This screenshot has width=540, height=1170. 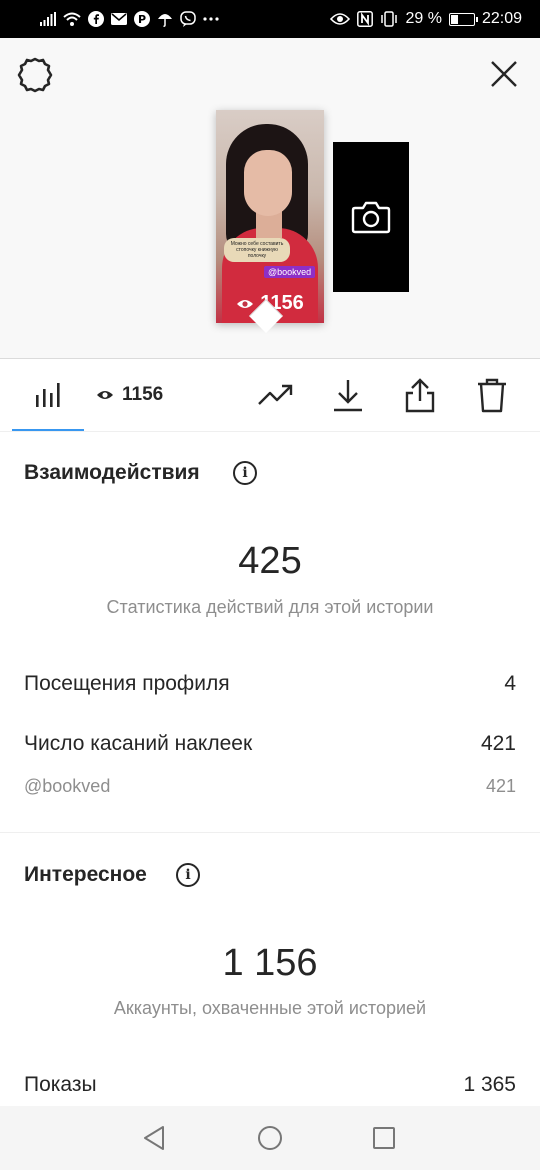 I want to click on bar-chart-icon, so click(x=48, y=395).